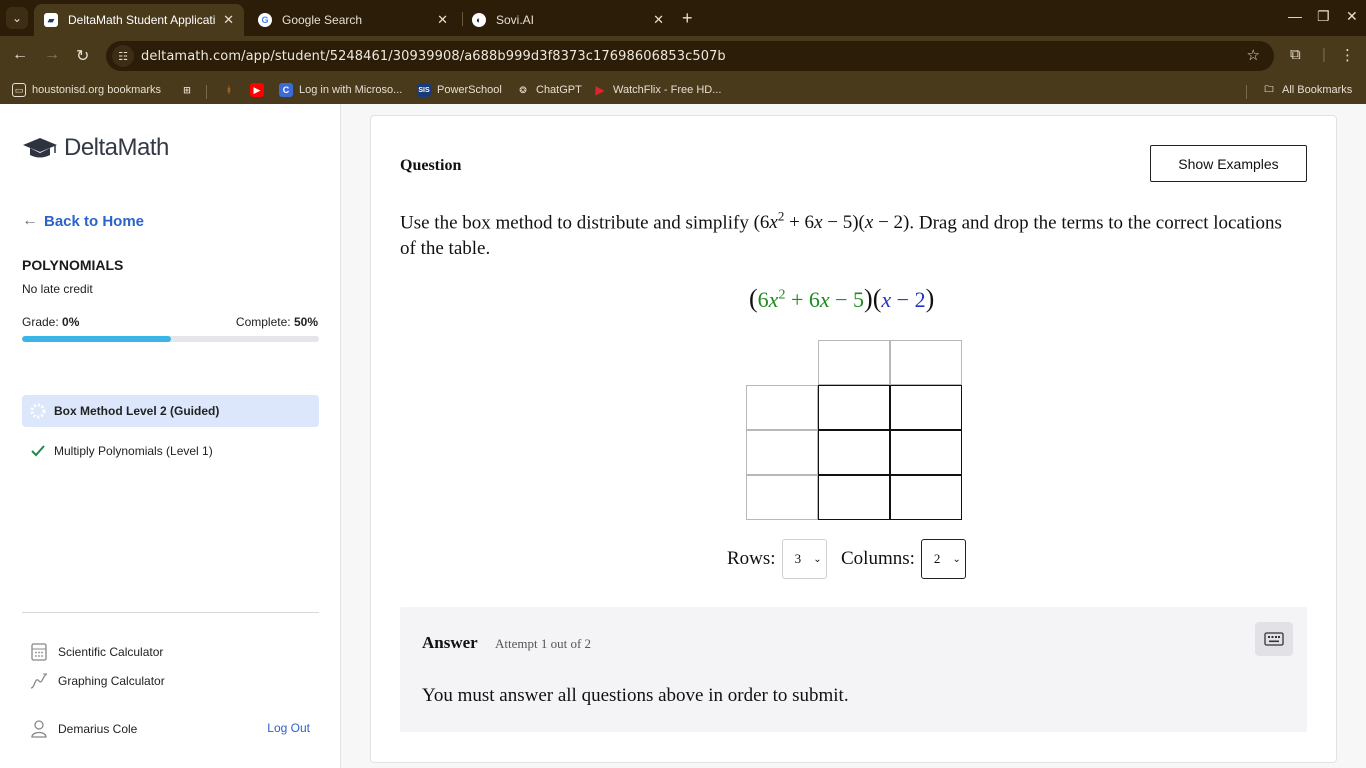  I want to click on bookmark-houstonisd: ▭ houstonisd.org bookmarks, so click(86, 90).